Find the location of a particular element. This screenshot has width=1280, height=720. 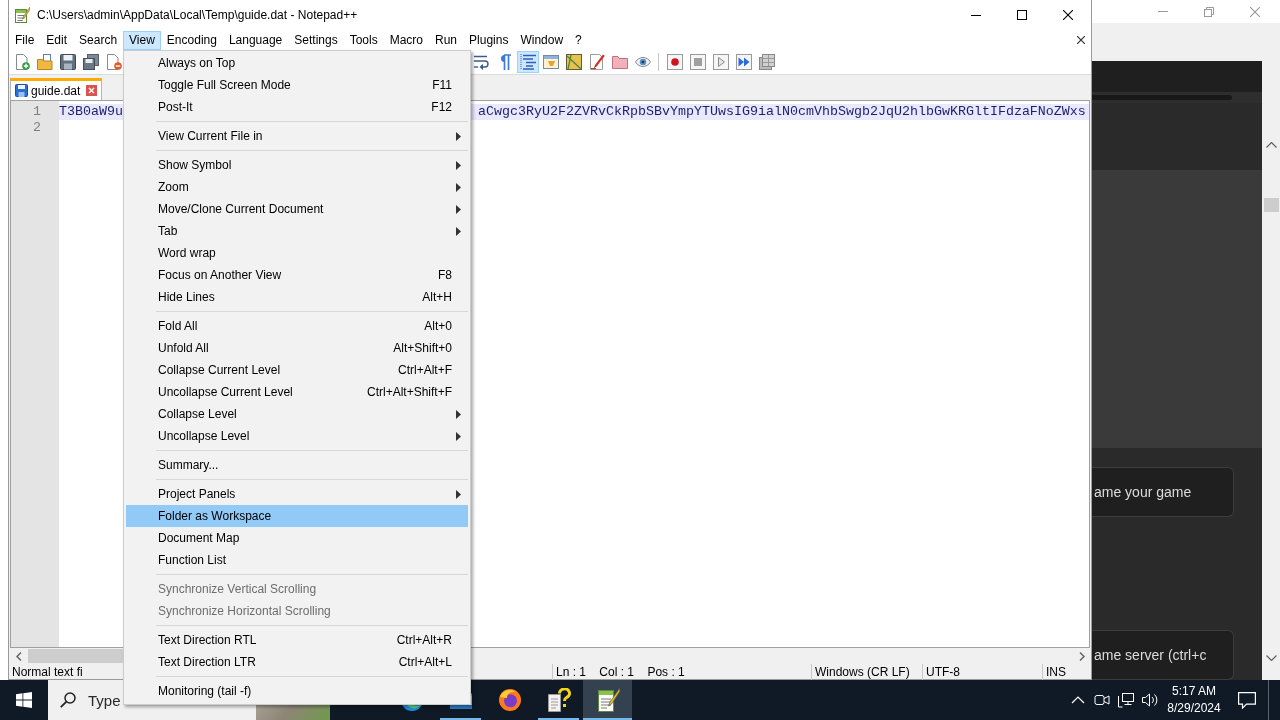

shortcut-label: Ctrl+Alt+Shift+F is located at coordinates (409, 392).